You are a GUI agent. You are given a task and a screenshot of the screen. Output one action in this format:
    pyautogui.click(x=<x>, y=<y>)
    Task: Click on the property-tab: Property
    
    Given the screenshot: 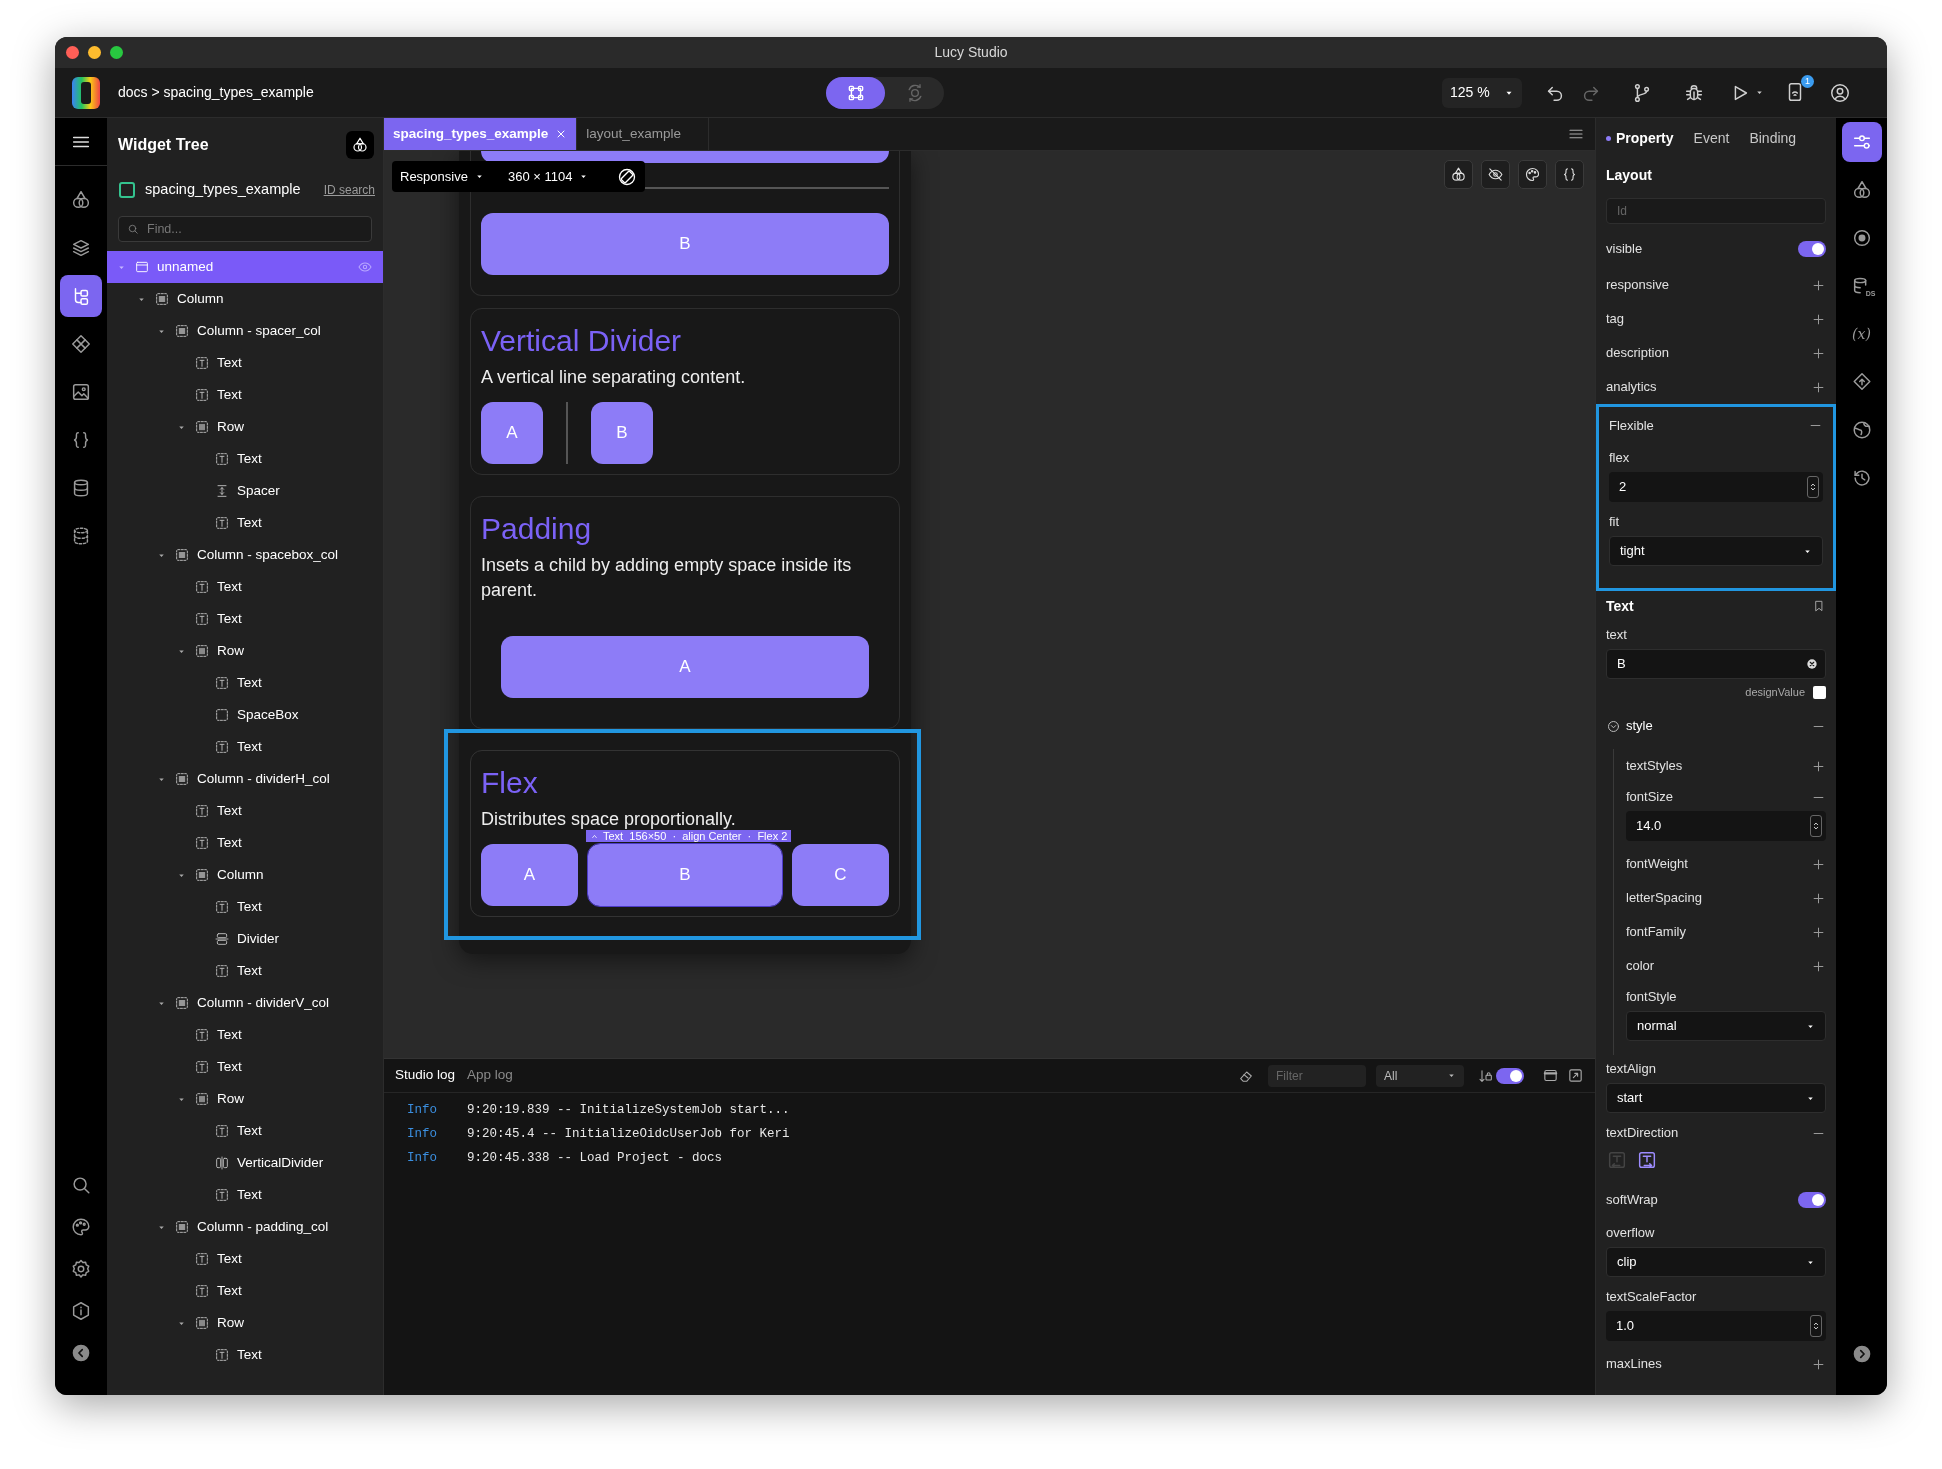 What is the action you would take?
    pyautogui.click(x=1640, y=138)
    